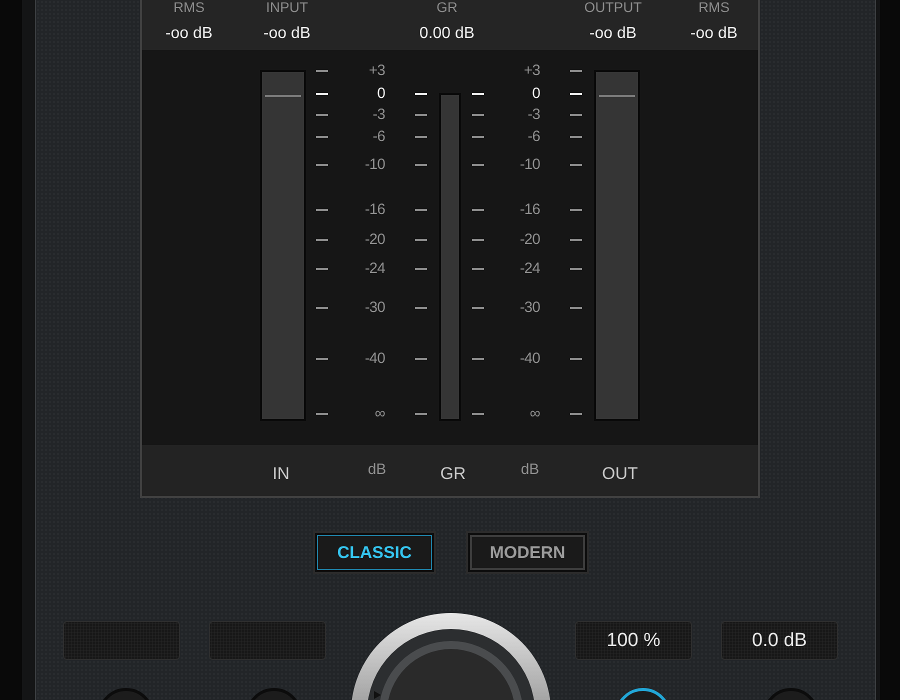 The height and width of the screenshot is (700, 900). Describe the element at coordinates (374, 552) in the screenshot. I see `mode-button: CLASSIC` at that location.